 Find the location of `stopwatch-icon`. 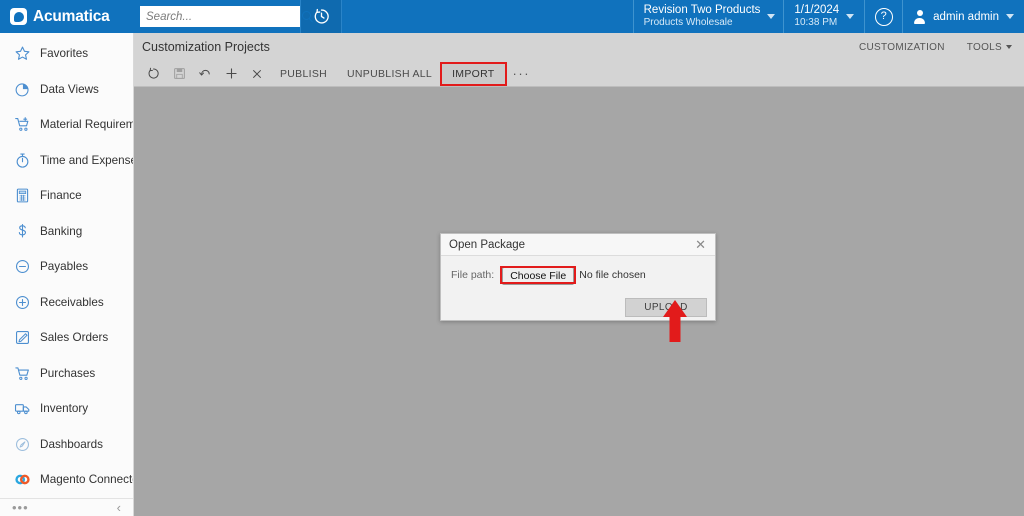

stopwatch-icon is located at coordinates (22, 160).